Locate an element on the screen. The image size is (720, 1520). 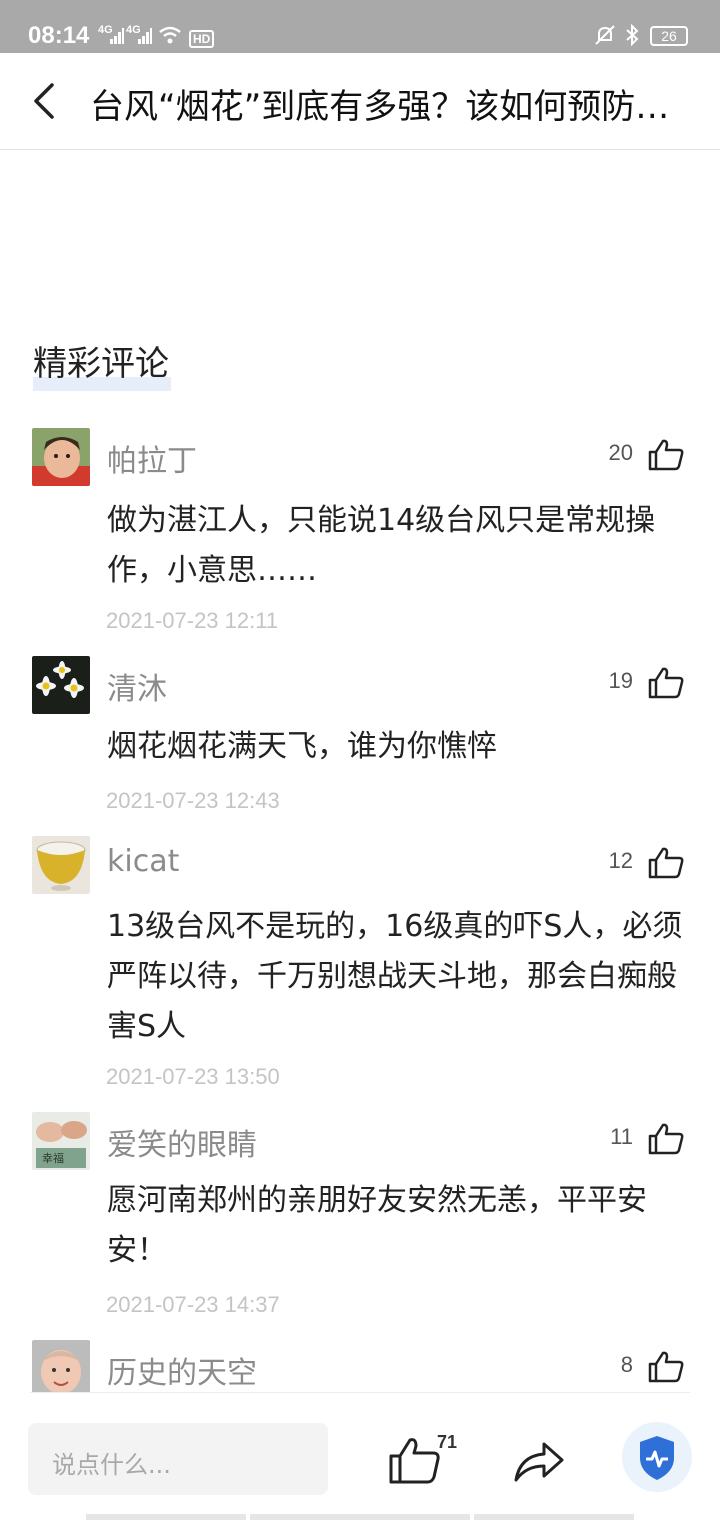
divider is located at coordinates (360, 1392).